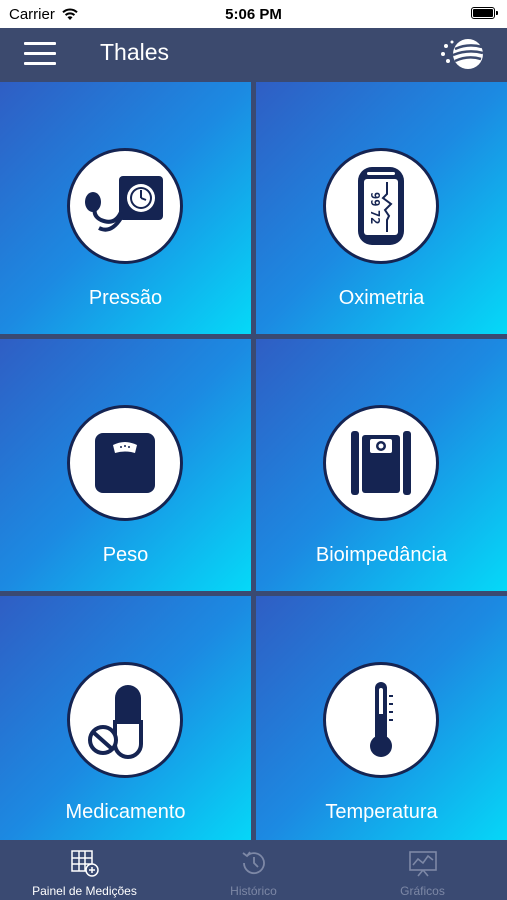  What do you see at coordinates (125, 555) in the screenshot?
I see `tile-label: Peso` at bounding box center [125, 555].